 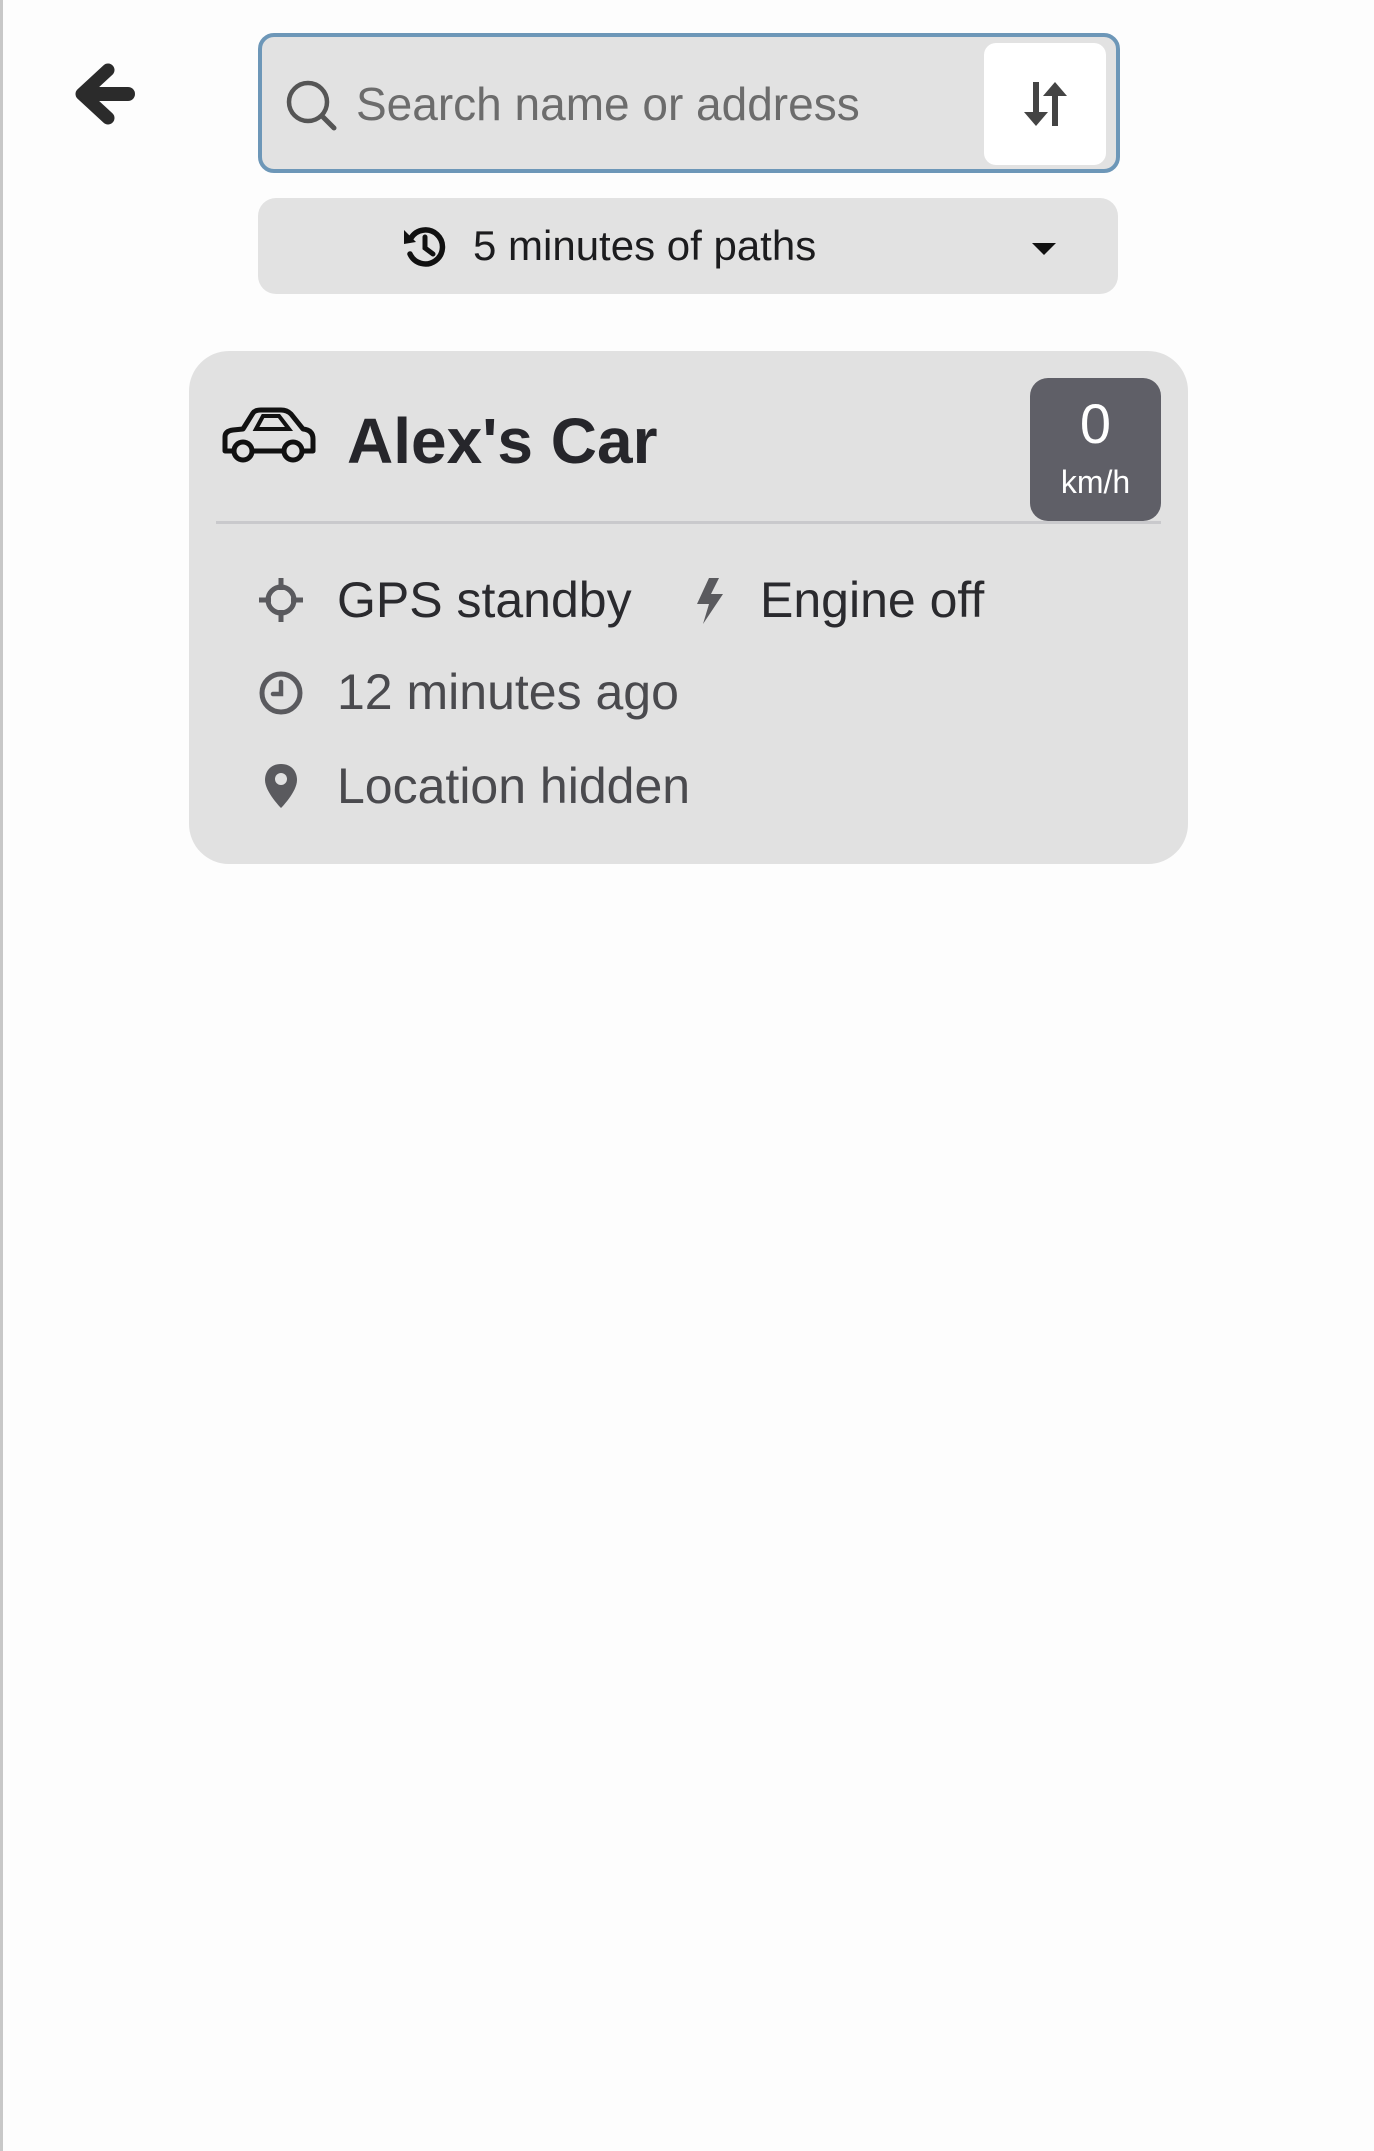 I want to click on arrow-left-icon, so click(x=105, y=94).